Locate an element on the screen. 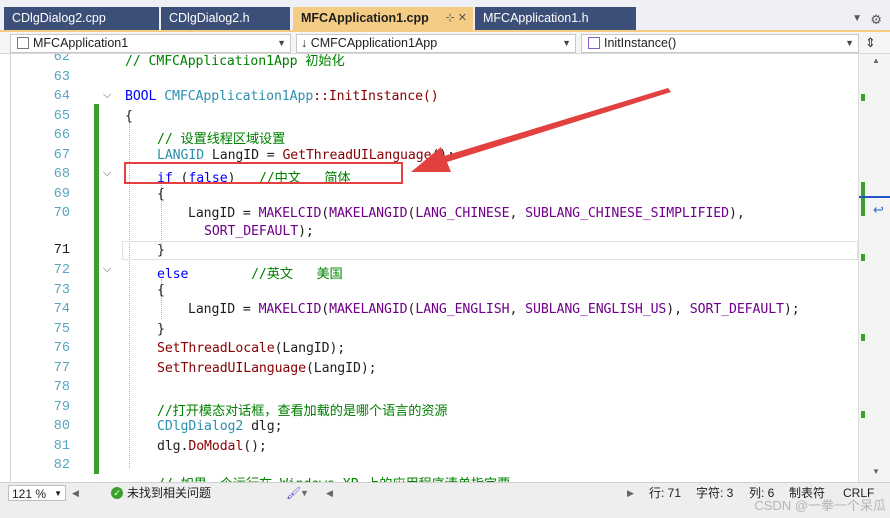 The image size is (890, 518). line-number: 73 is located at coordinates (61, 290).